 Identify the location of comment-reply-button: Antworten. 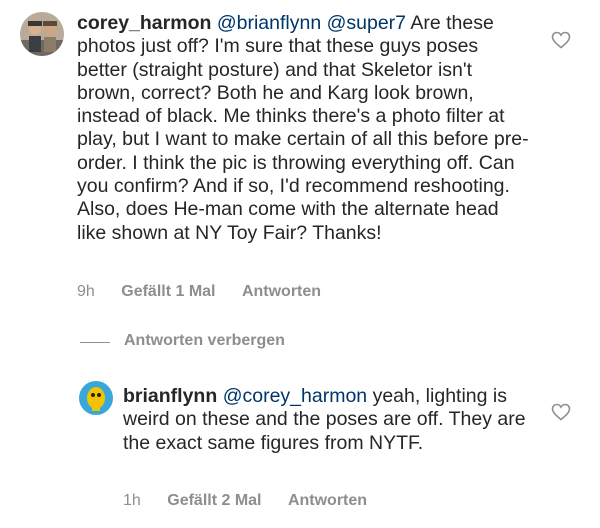
(281, 292).